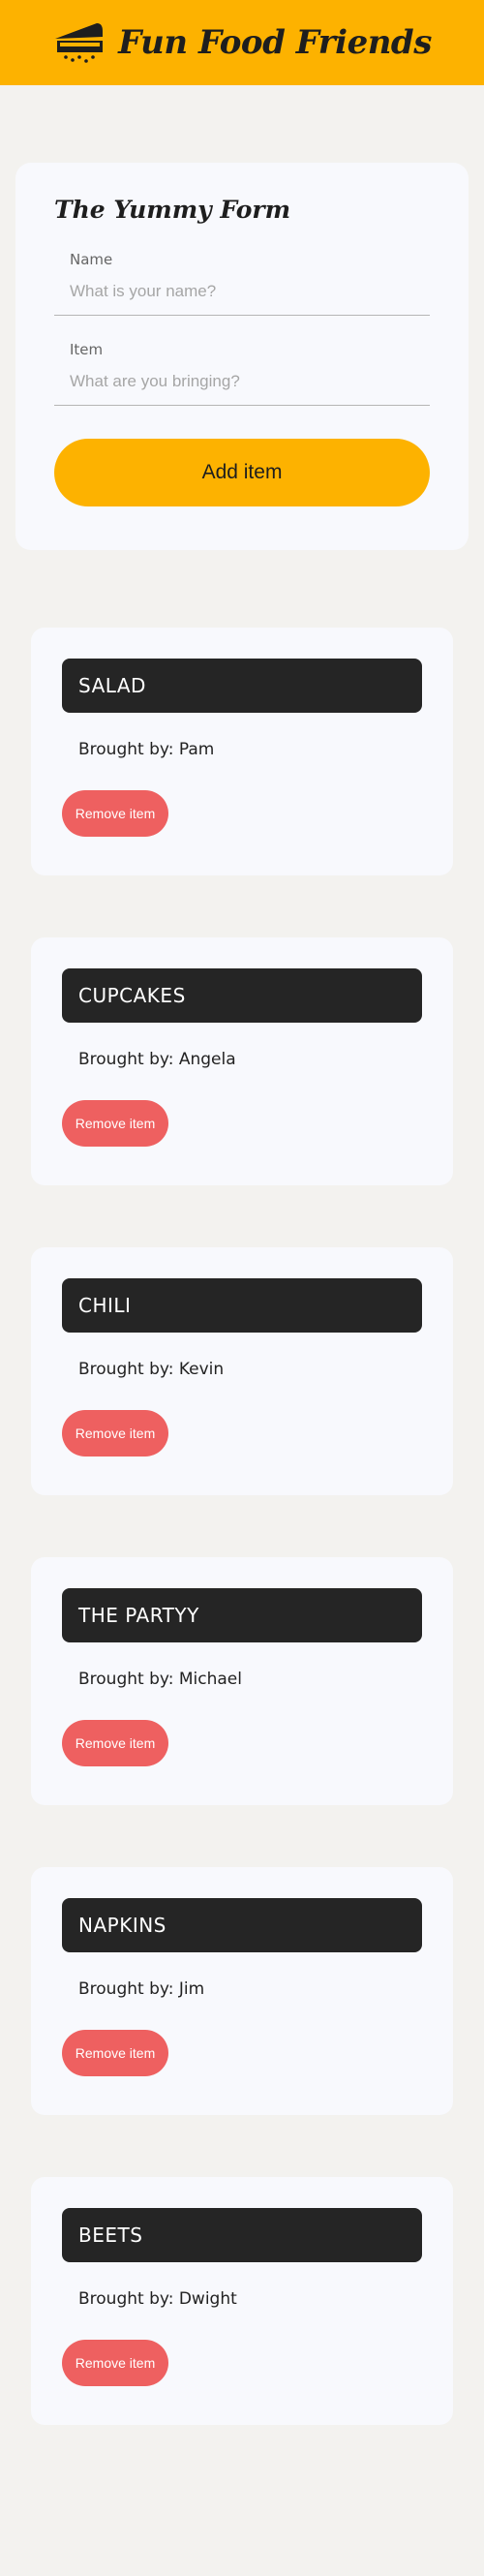 This screenshot has height=2576, width=484. I want to click on brought-by-text: Brought by: Jim, so click(141, 1989).